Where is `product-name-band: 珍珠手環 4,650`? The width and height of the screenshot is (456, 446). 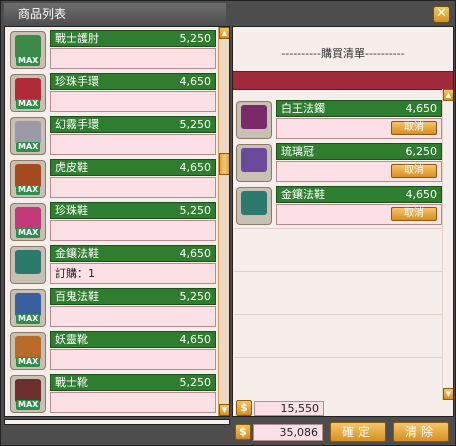 product-name-band: 珍珠手環 4,650 is located at coordinates (133, 81).